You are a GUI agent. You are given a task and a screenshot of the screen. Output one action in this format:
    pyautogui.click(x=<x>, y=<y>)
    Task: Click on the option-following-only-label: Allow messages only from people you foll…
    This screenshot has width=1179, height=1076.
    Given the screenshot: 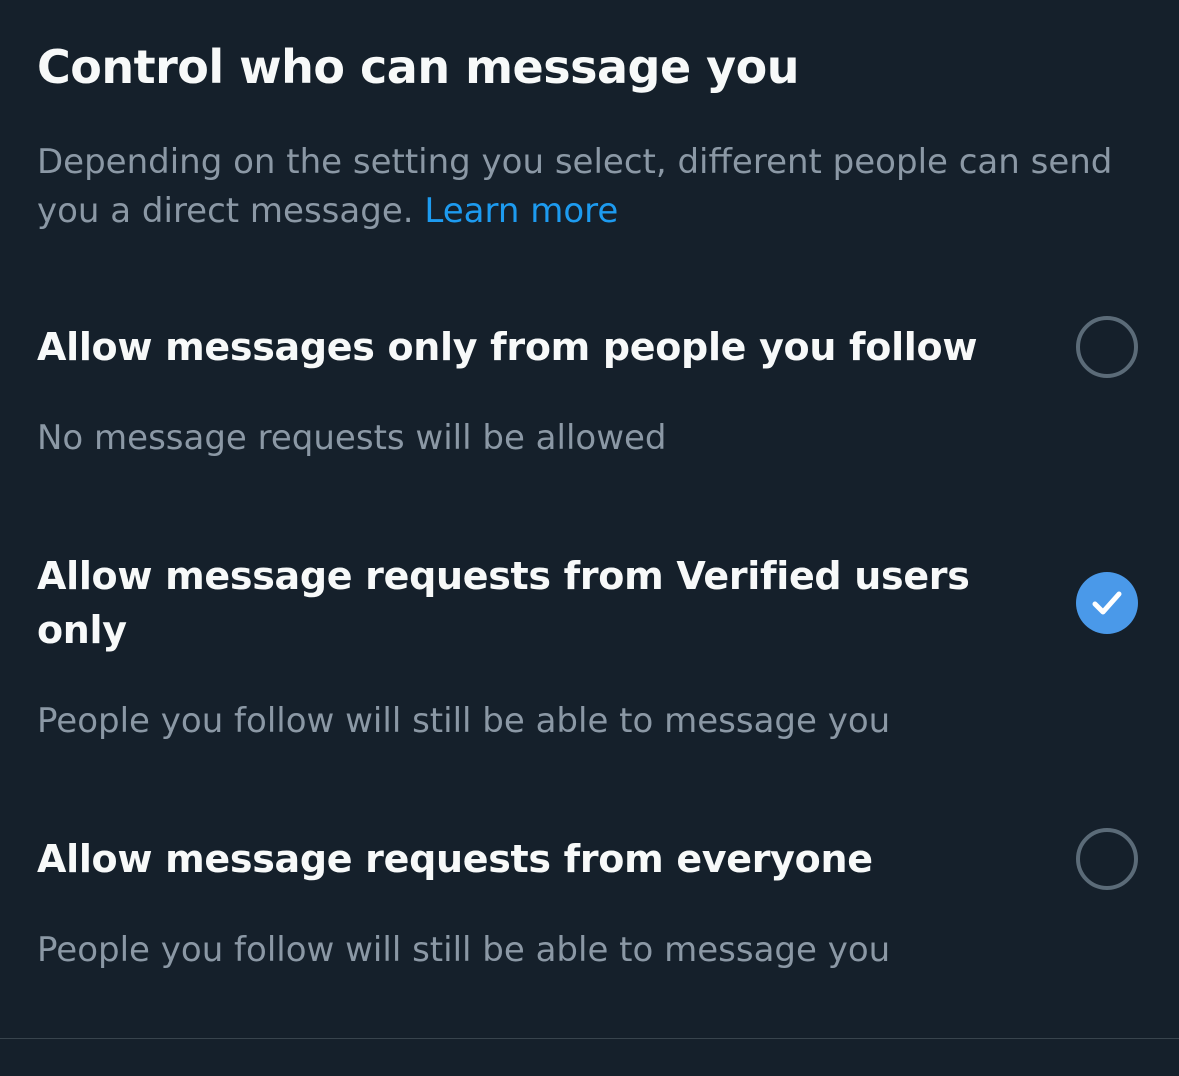 What is the action you would take?
    pyautogui.click(x=537, y=347)
    